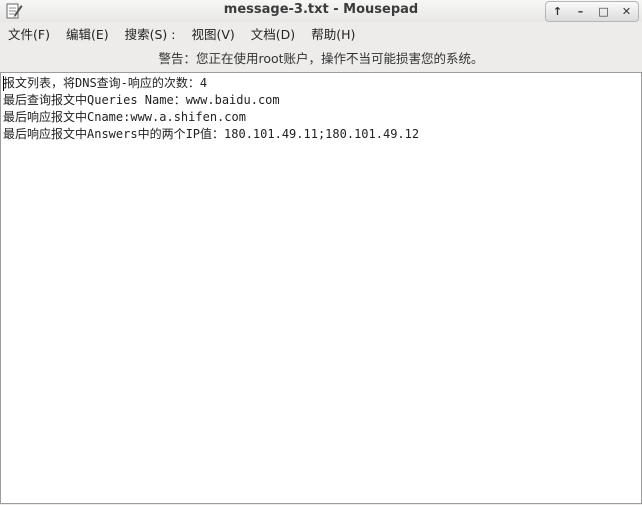 This screenshot has width=642, height=505. Describe the element at coordinates (558, 12) in the screenshot. I see `up-icon: ↑` at that location.